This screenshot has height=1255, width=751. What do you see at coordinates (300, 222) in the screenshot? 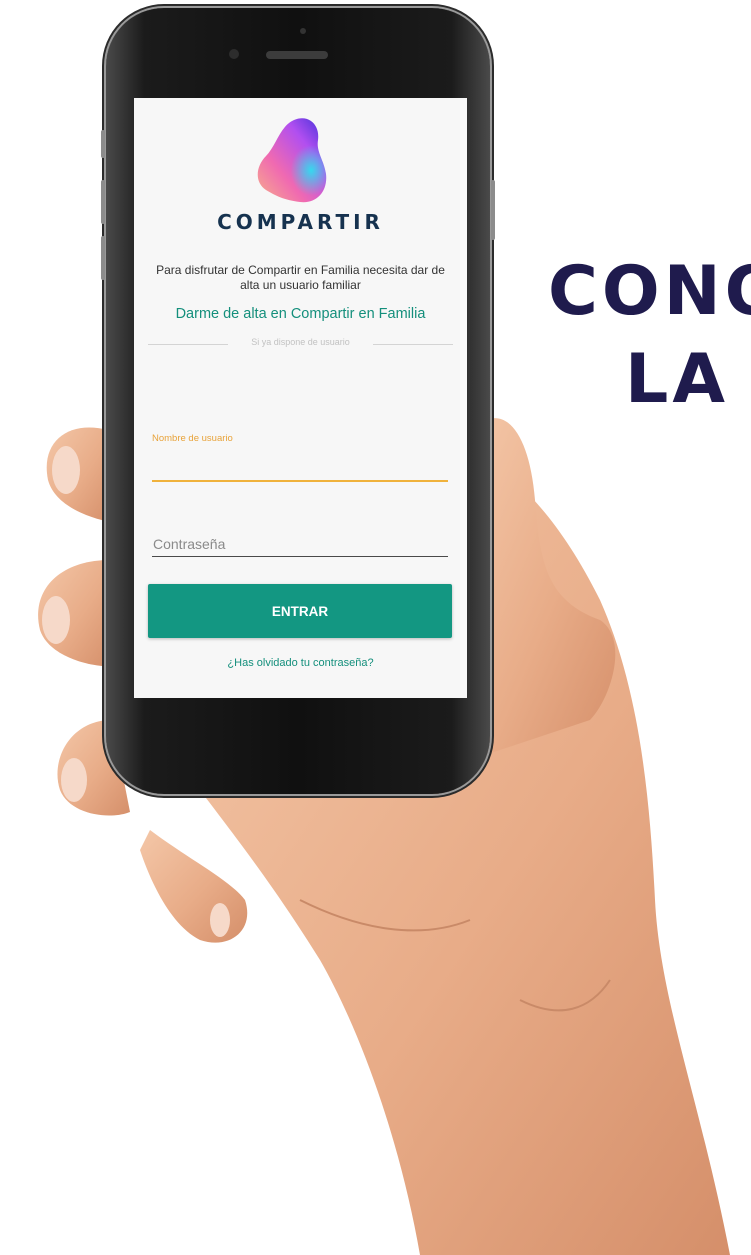
I see `brand-name: COMPARTIR` at bounding box center [300, 222].